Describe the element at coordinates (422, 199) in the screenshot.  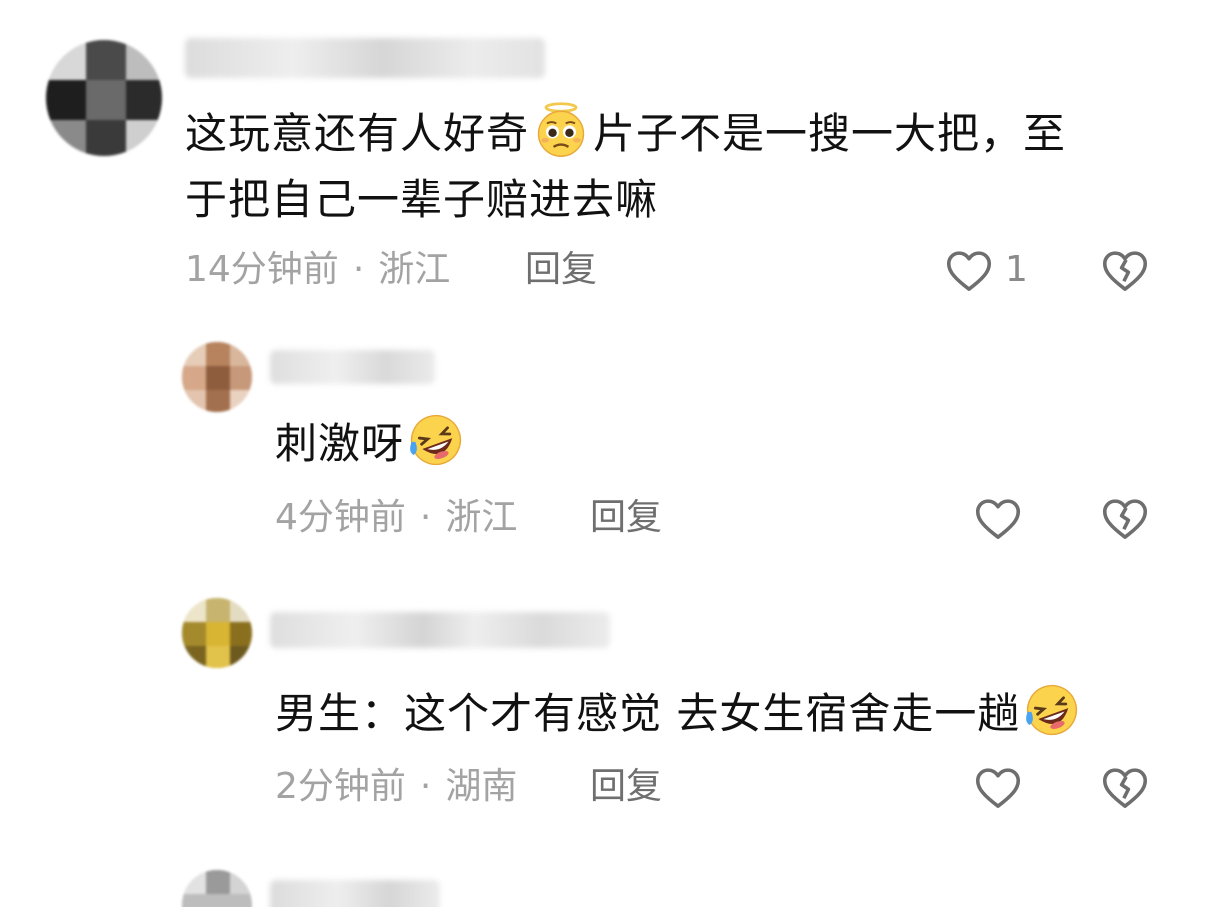
I see `comment-text-line: 于把自己一辈子赔进去嘛` at that location.